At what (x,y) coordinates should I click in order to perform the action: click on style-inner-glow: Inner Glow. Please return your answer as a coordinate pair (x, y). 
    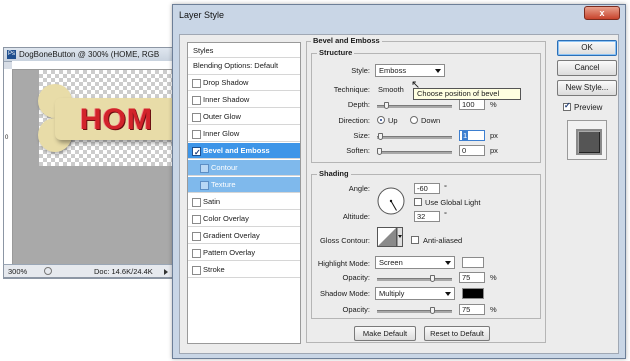
    Looking at the image, I should click on (244, 134).